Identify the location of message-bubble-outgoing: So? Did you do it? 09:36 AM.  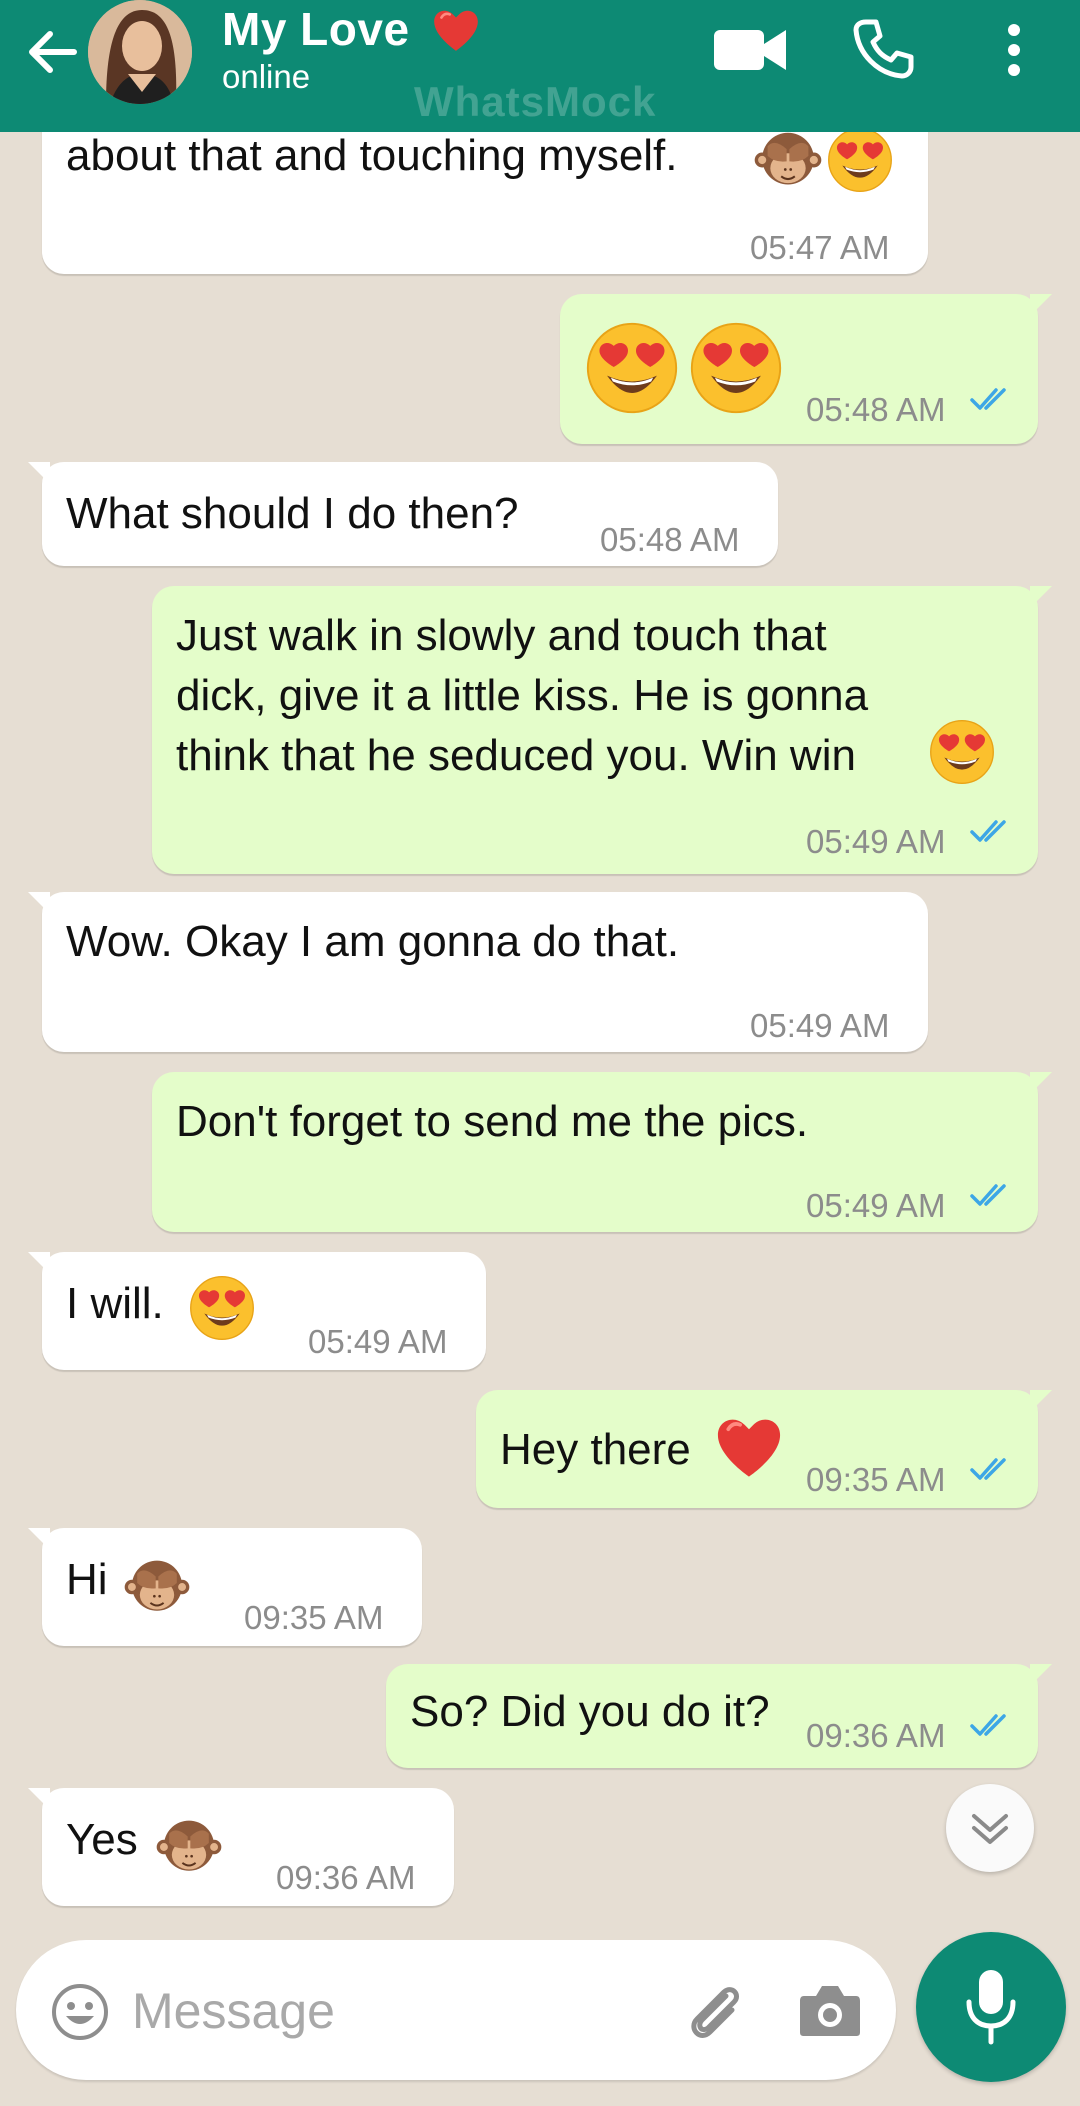
(719, 1716).